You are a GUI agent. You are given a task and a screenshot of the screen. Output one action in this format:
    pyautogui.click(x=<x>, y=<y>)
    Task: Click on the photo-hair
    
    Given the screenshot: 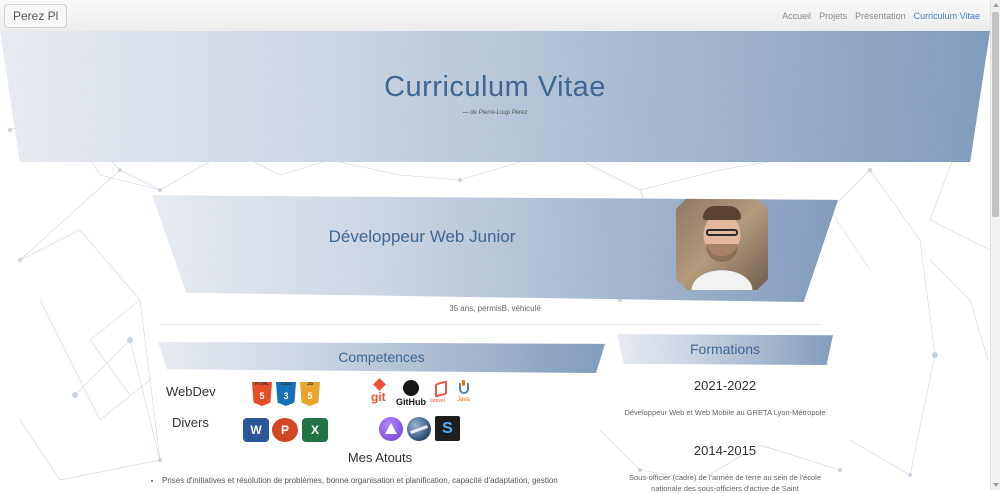 What is the action you would take?
    pyautogui.click(x=722, y=213)
    